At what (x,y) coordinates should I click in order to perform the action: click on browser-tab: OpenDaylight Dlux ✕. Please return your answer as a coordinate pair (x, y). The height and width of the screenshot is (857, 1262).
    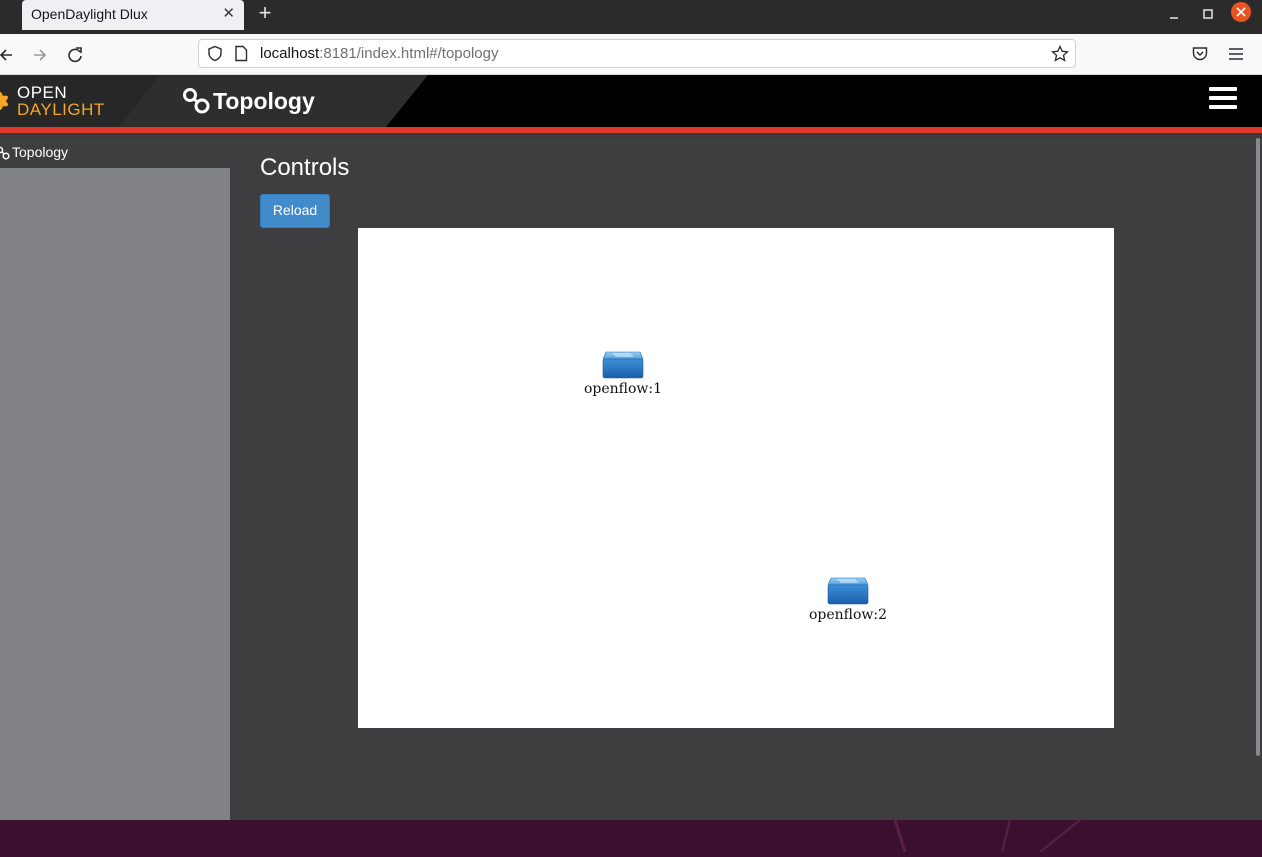
    Looking at the image, I should click on (133, 15).